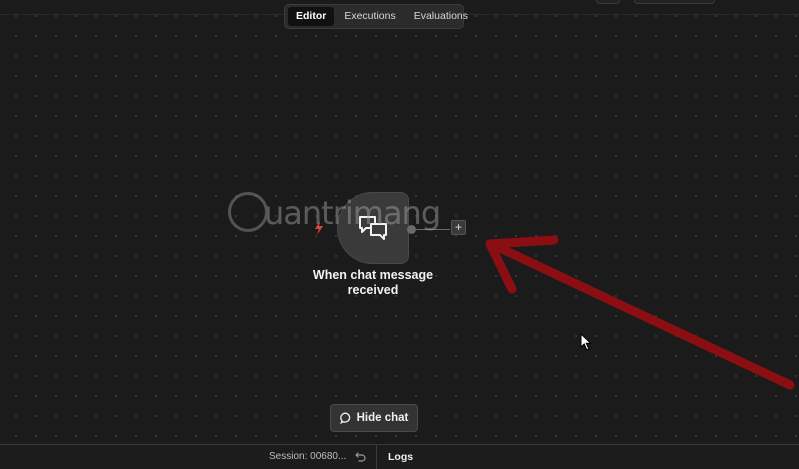 Image resolution: width=799 pixels, height=469 pixels. Describe the element at coordinates (344, 418) in the screenshot. I see `chat-icon` at that location.